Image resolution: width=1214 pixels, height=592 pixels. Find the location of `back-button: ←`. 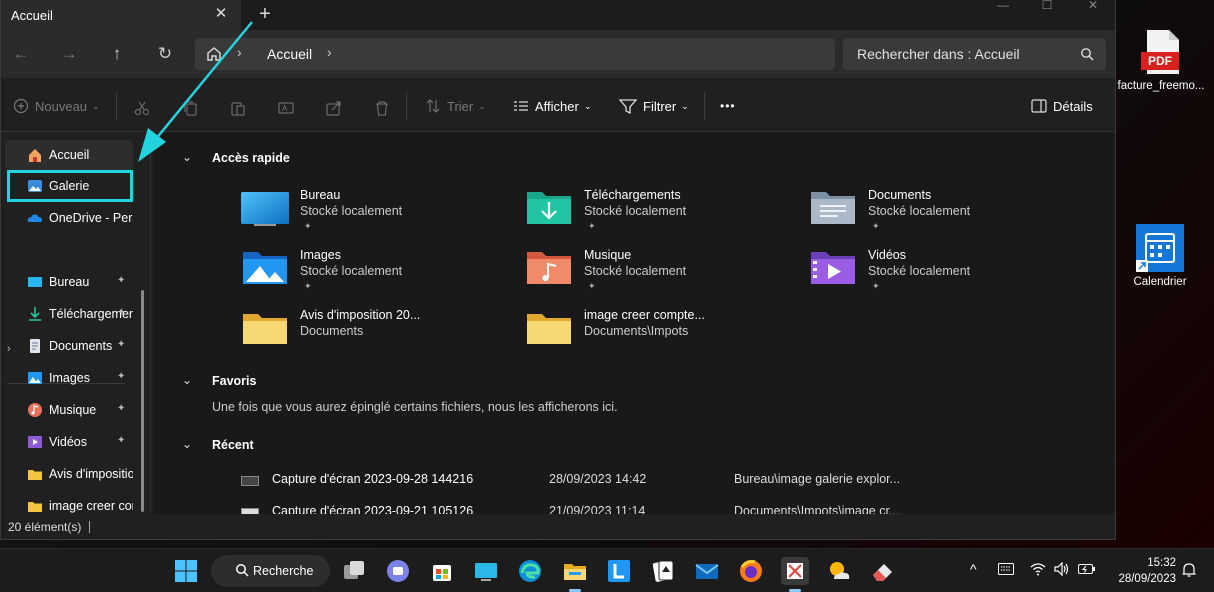

back-button: ← is located at coordinates (21, 54).